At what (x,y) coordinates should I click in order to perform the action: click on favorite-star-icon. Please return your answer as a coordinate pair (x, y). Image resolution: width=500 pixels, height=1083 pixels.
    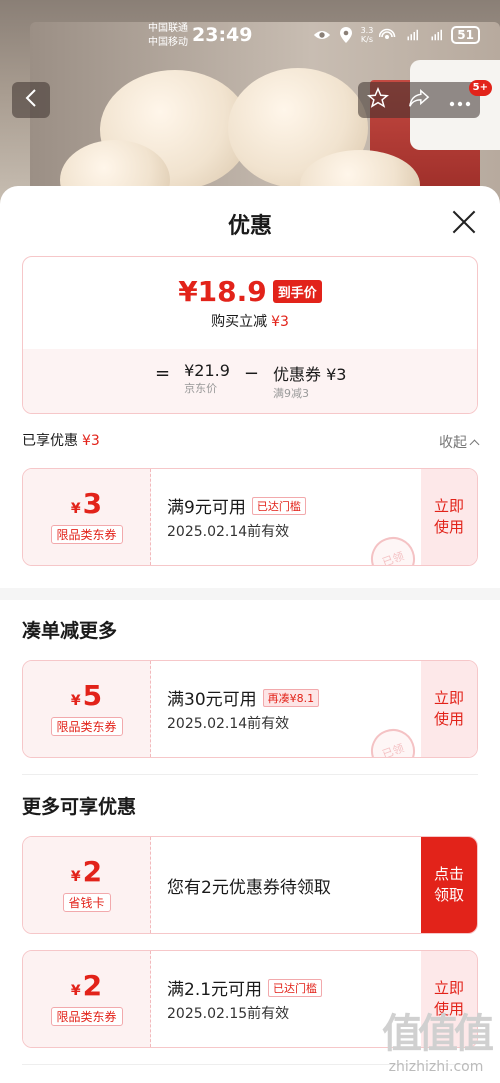
    Looking at the image, I should click on (378, 100).